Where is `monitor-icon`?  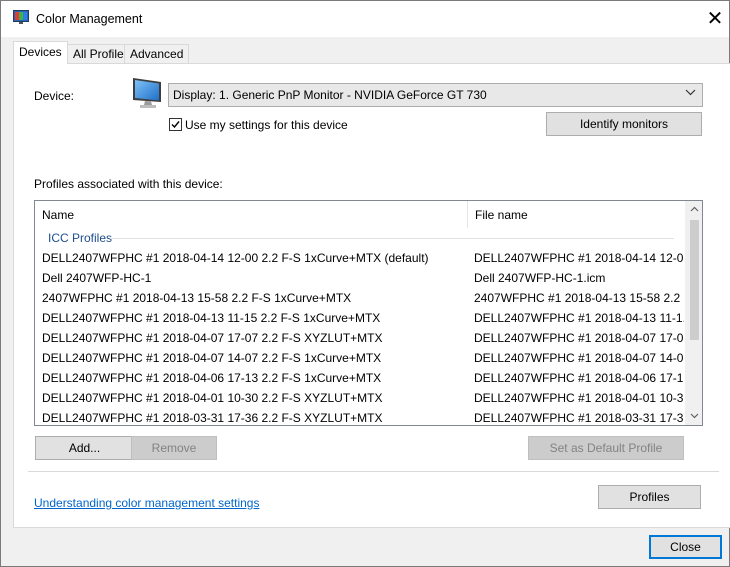 monitor-icon is located at coordinates (147, 93).